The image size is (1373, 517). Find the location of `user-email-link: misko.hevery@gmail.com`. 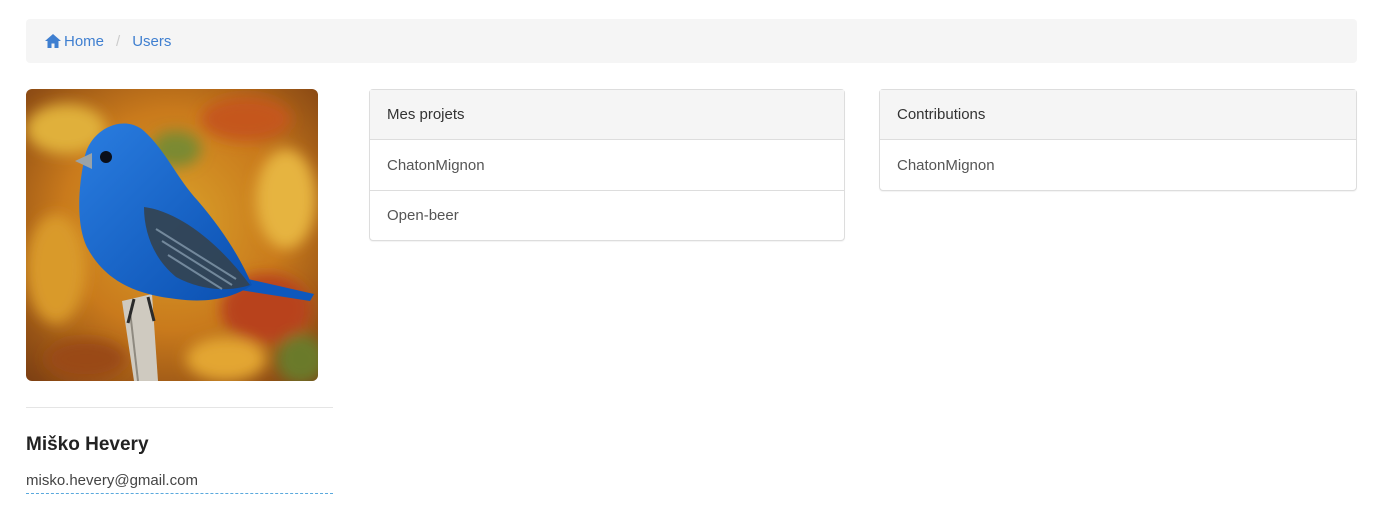

user-email-link: misko.hevery@gmail.com is located at coordinates (179, 483).